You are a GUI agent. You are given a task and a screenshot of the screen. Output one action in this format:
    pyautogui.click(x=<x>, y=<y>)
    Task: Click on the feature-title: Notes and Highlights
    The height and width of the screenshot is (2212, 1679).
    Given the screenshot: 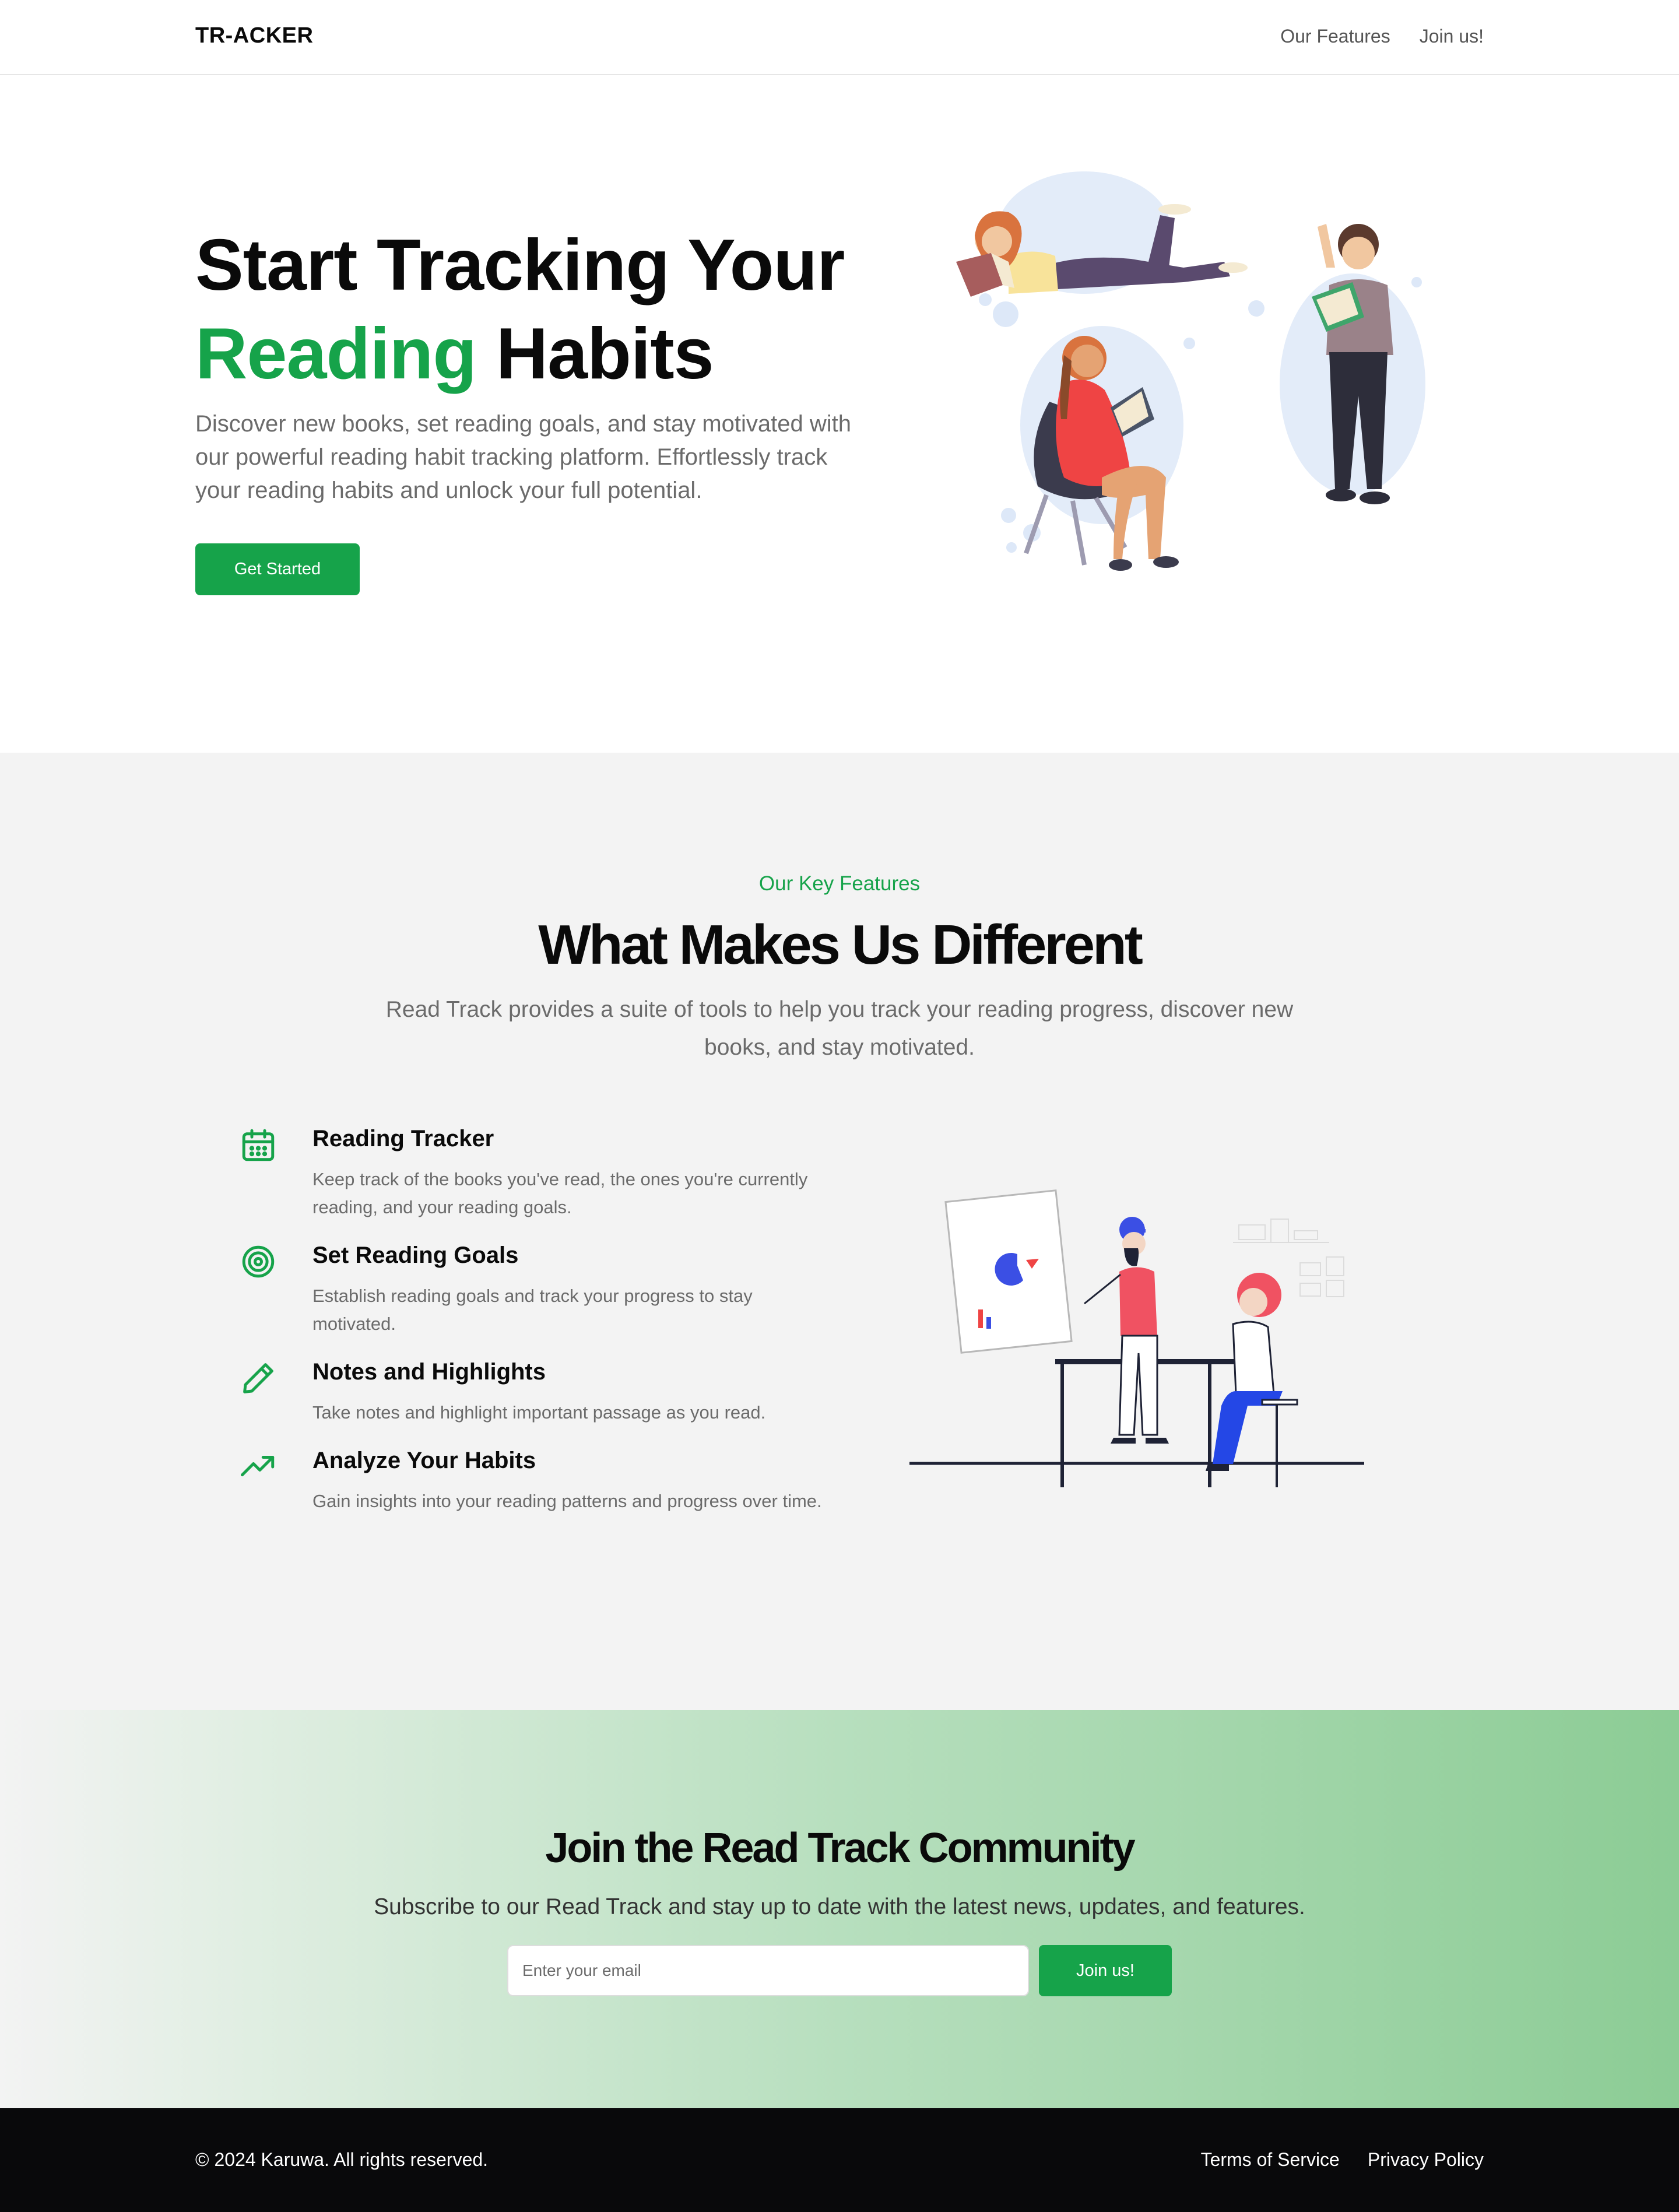 What is the action you would take?
    pyautogui.click(x=429, y=1372)
    